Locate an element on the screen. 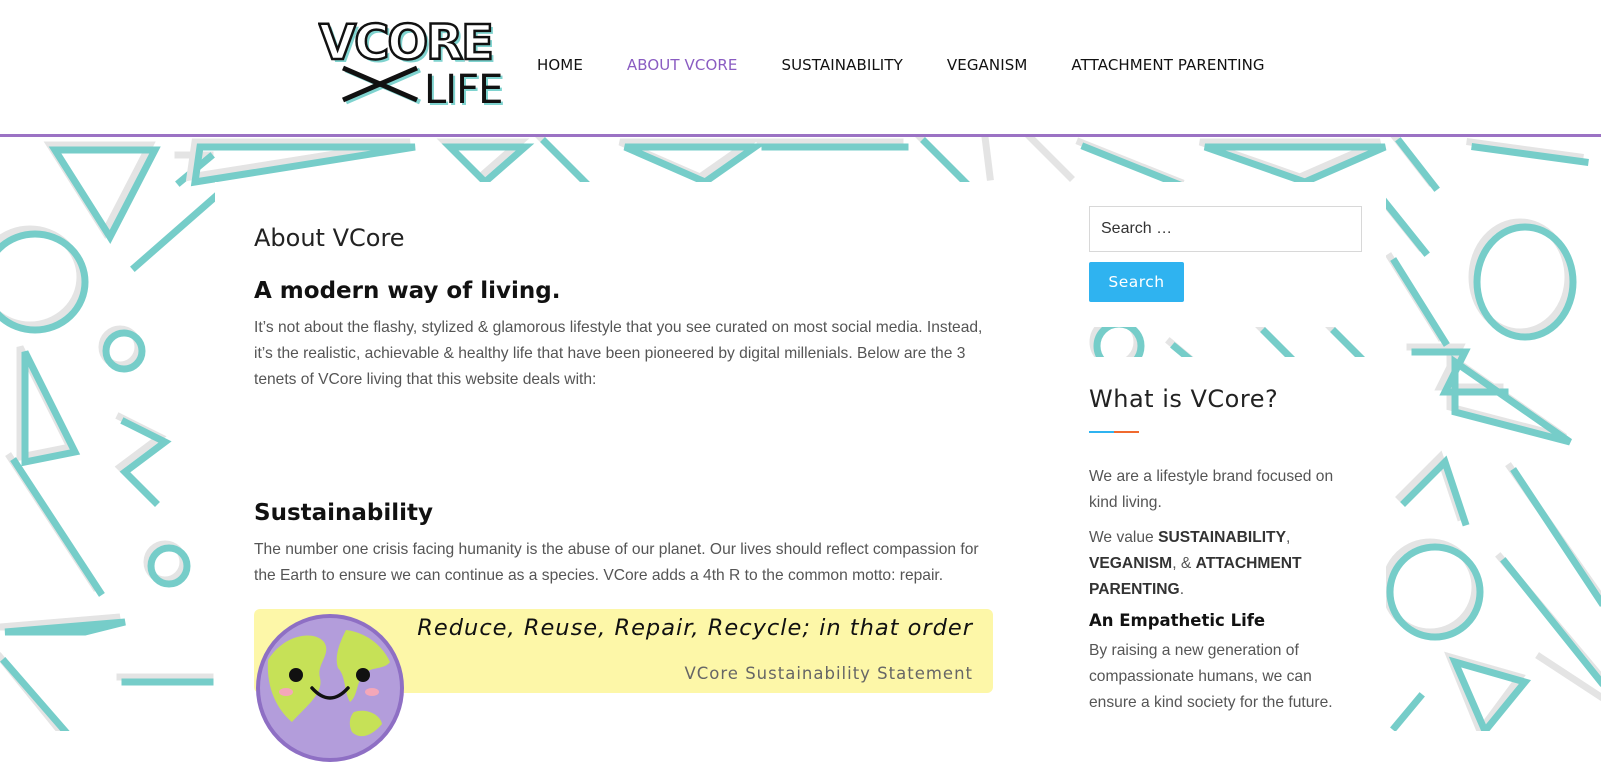  heading-modern-way: A modern way of living. is located at coordinates (407, 291).